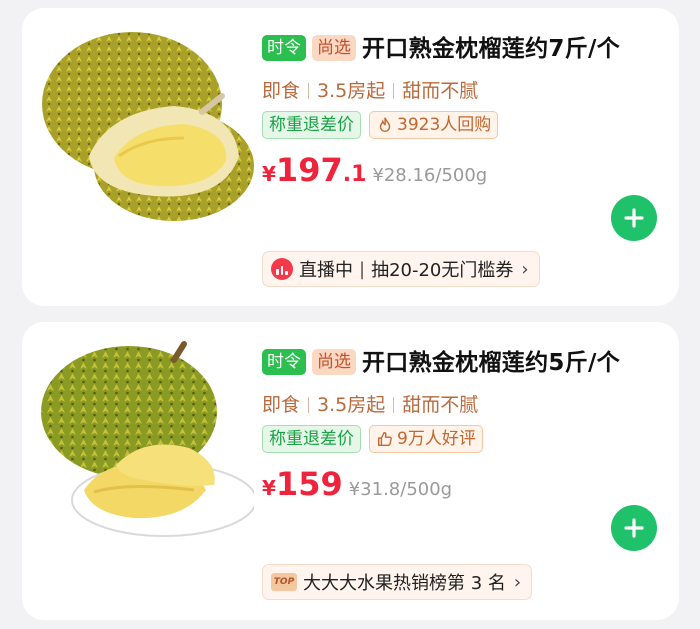 Image resolution: width=700 pixels, height=629 pixels. What do you see at coordinates (385, 439) in the screenshot?
I see `thumbs-up-icon` at bounding box center [385, 439].